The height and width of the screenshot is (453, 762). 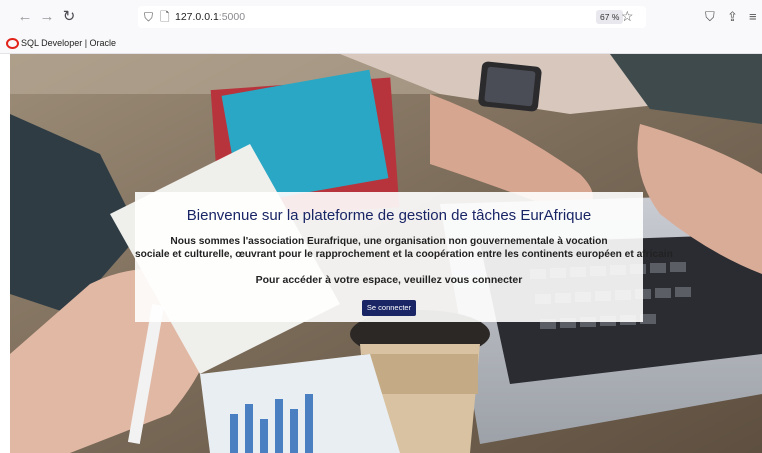 I want to click on share-icon: ⇪, so click(x=732, y=17).